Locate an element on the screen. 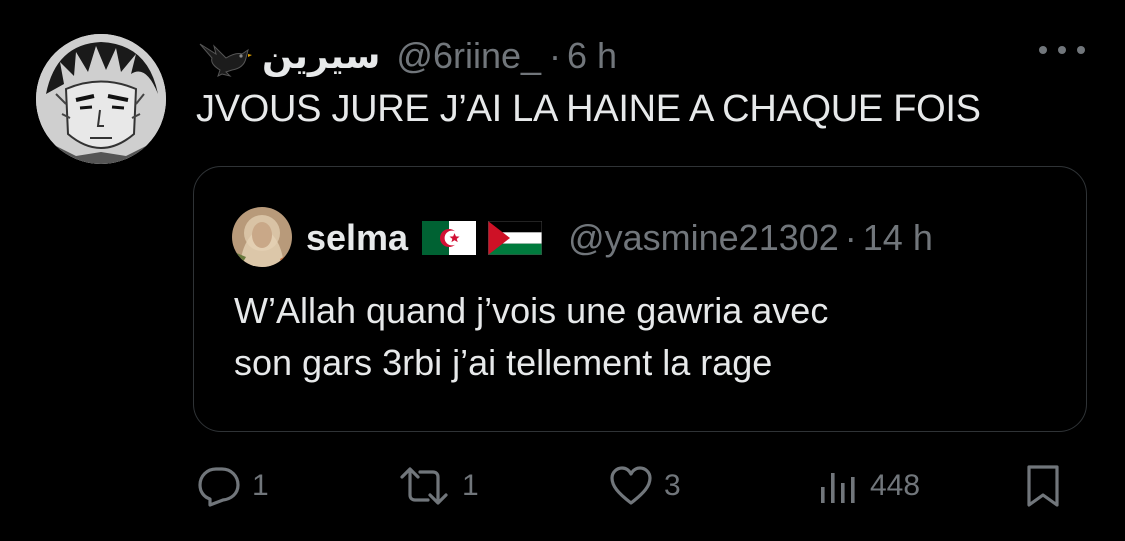 Image resolution: width=1125 pixels, height=541 pixels. bookmark-icon is located at coordinates (1043, 486).